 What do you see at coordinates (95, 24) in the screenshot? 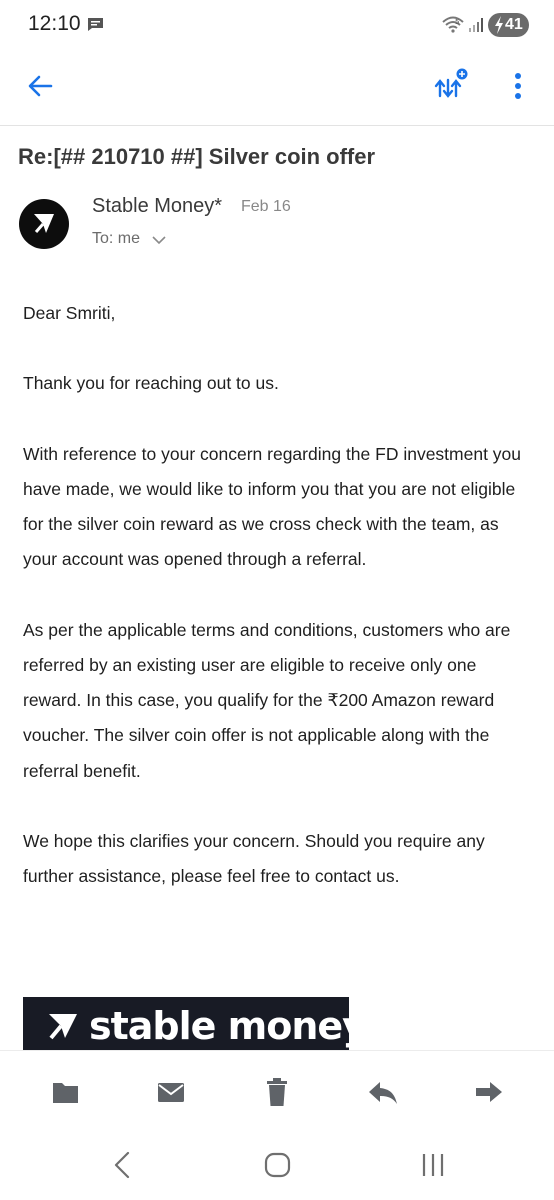
I see `message-notification-icon` at bounding box center [95, 24].